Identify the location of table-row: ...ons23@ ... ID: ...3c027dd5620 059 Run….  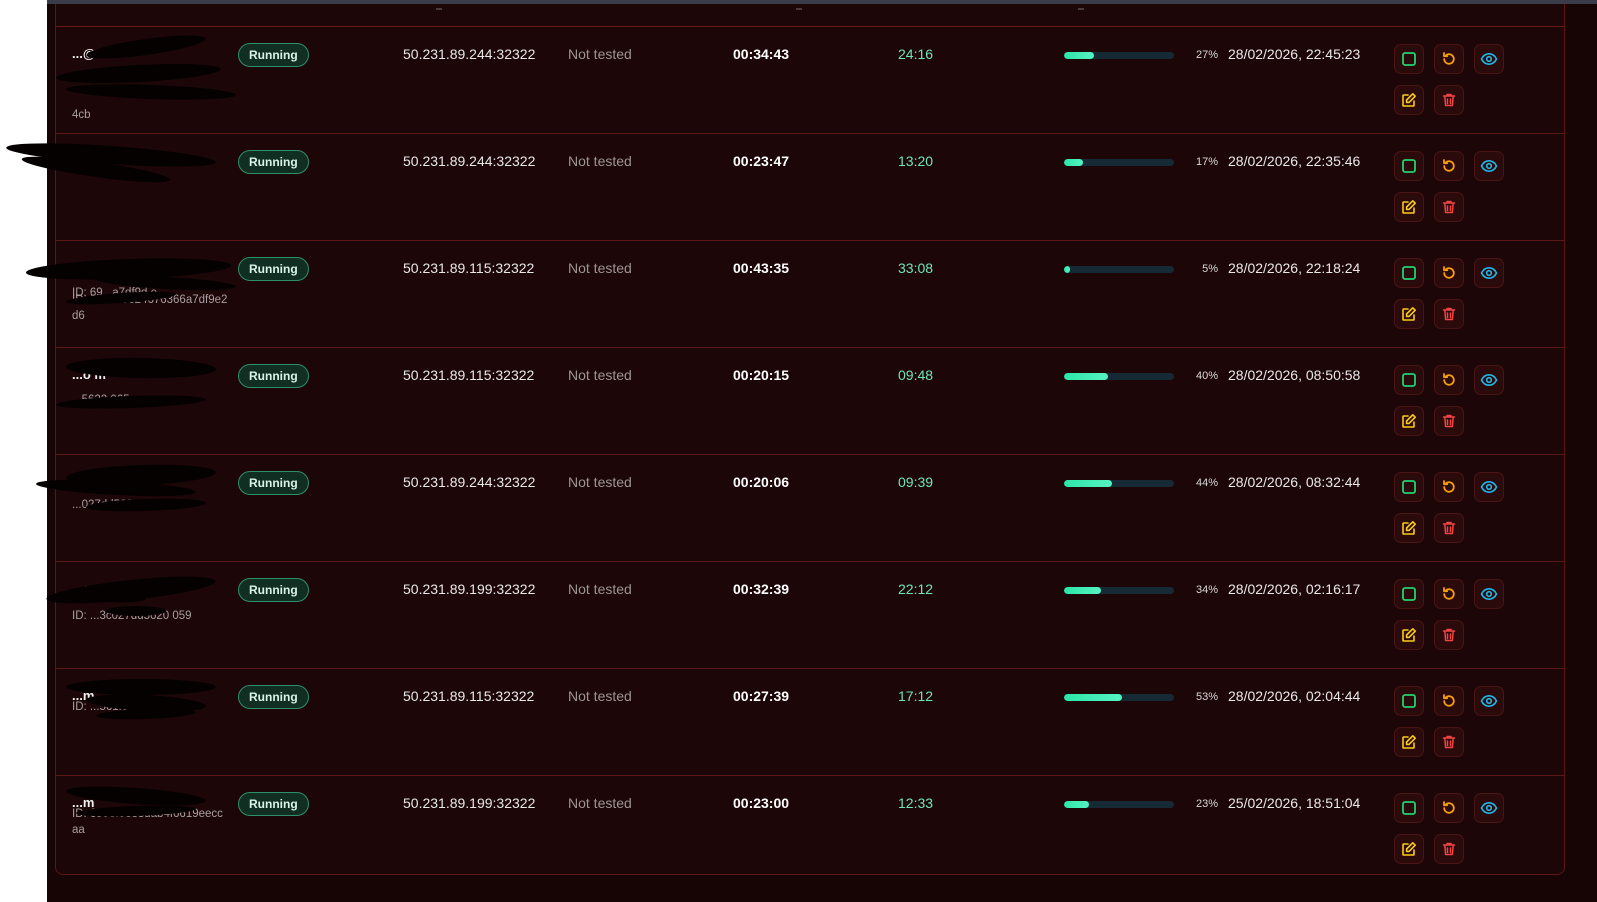
(804, 615).